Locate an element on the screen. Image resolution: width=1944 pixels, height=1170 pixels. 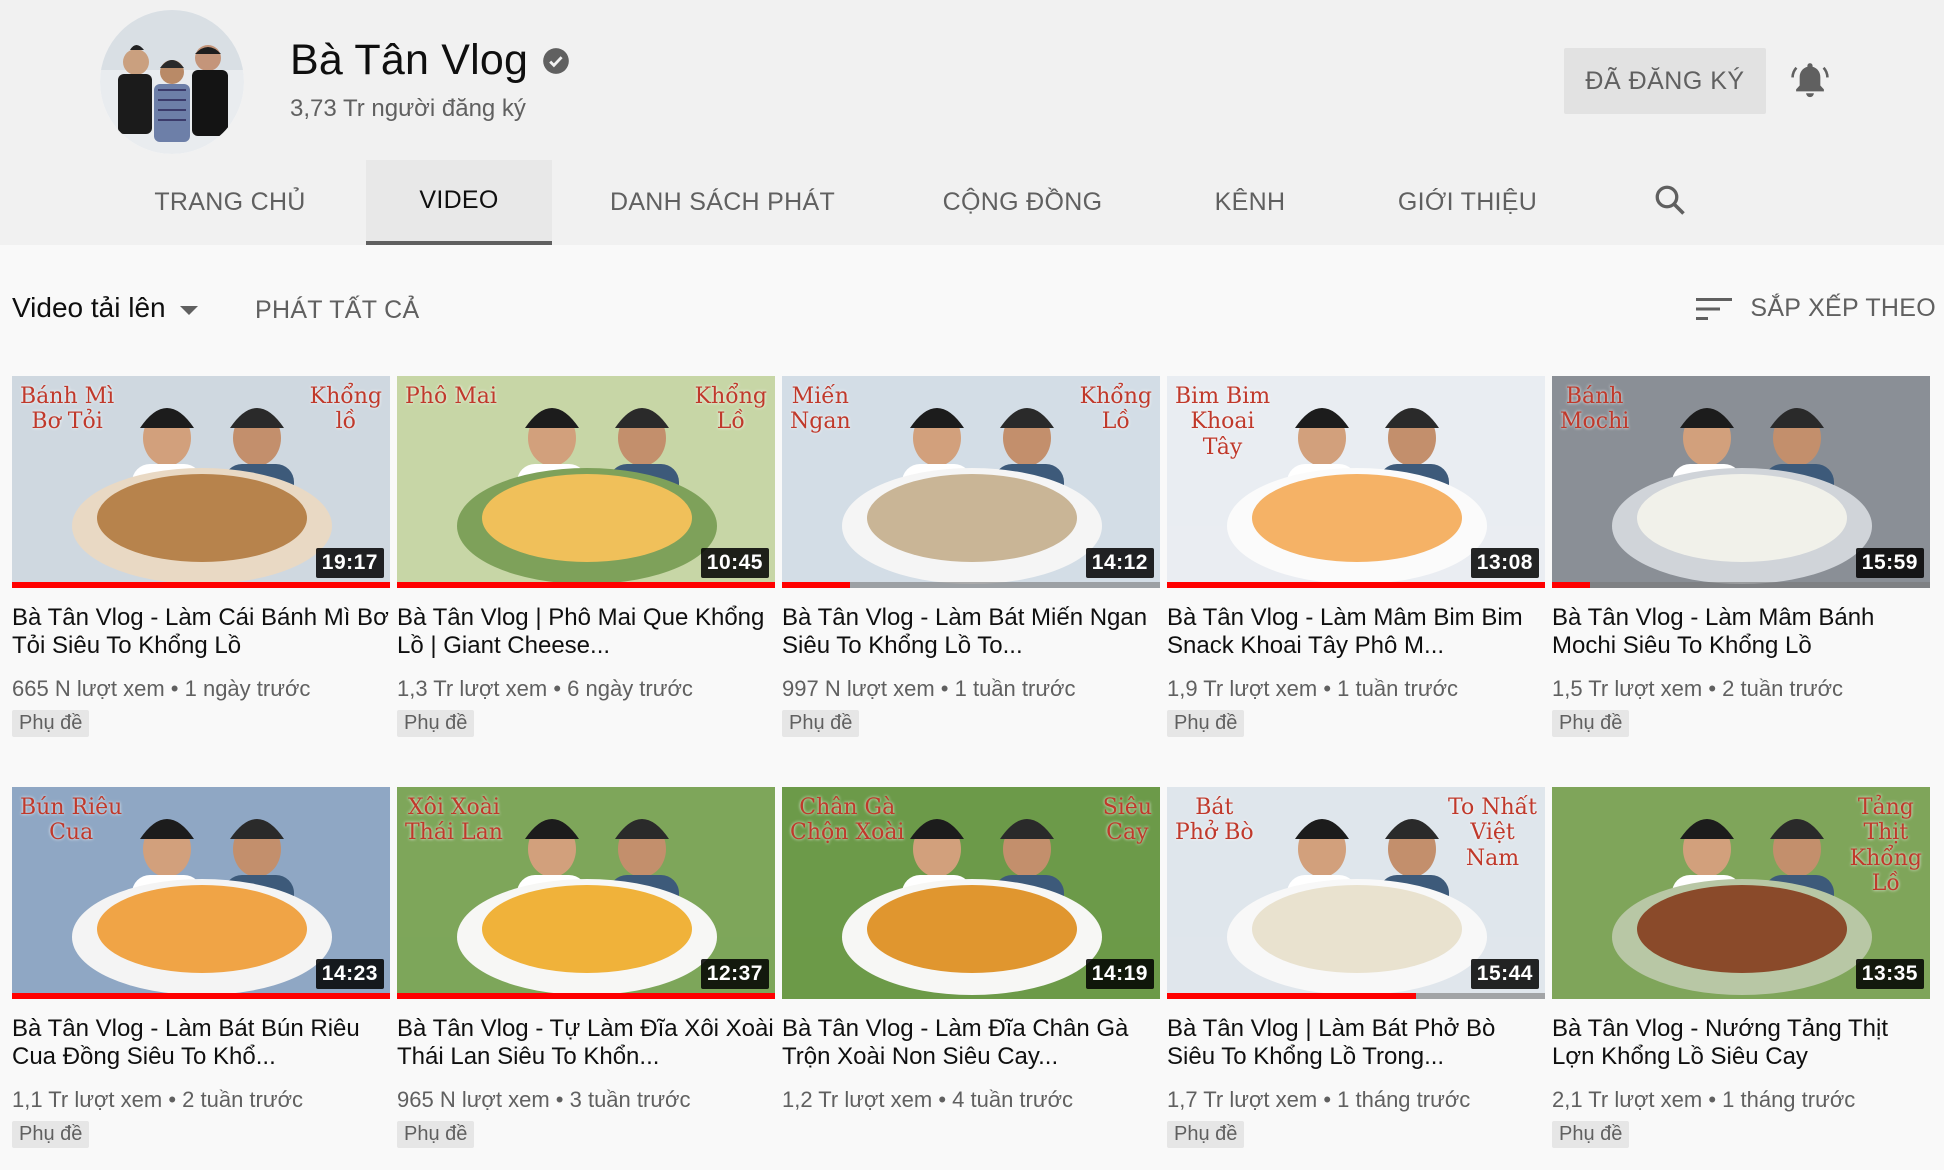
upload-age: 3 tuần trước is located at coordinates (630, 1099).